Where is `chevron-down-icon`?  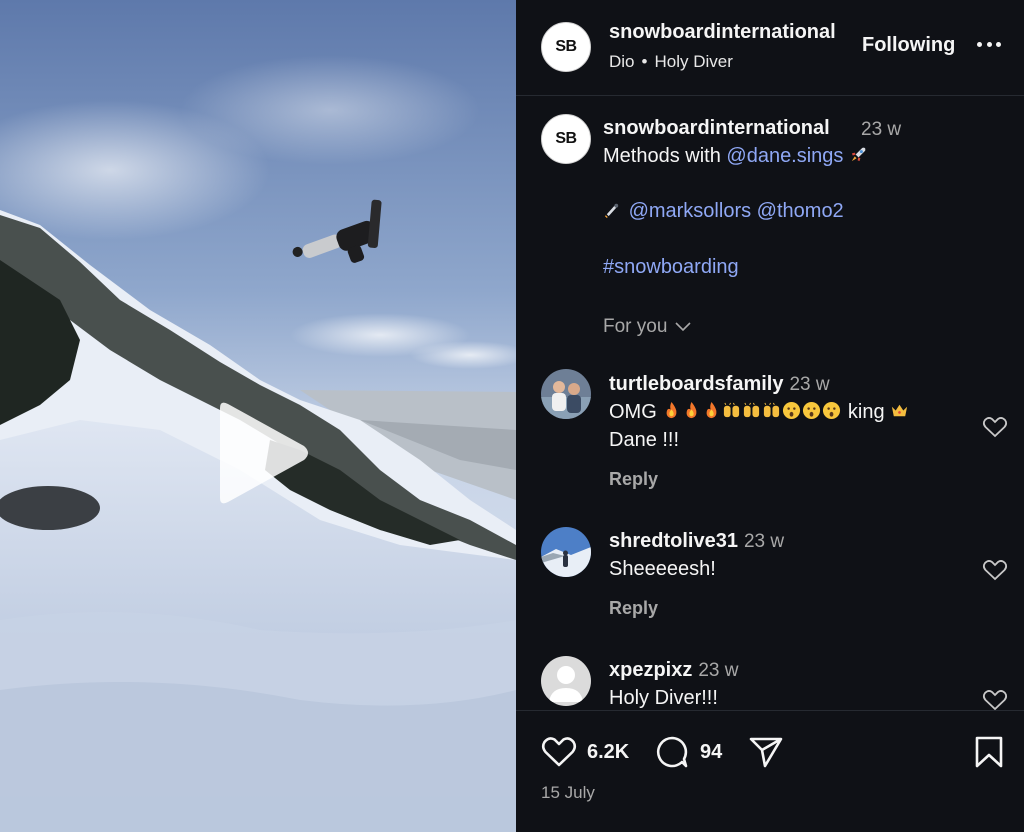 chevron-down-icon is located at coordinates (683, 327).